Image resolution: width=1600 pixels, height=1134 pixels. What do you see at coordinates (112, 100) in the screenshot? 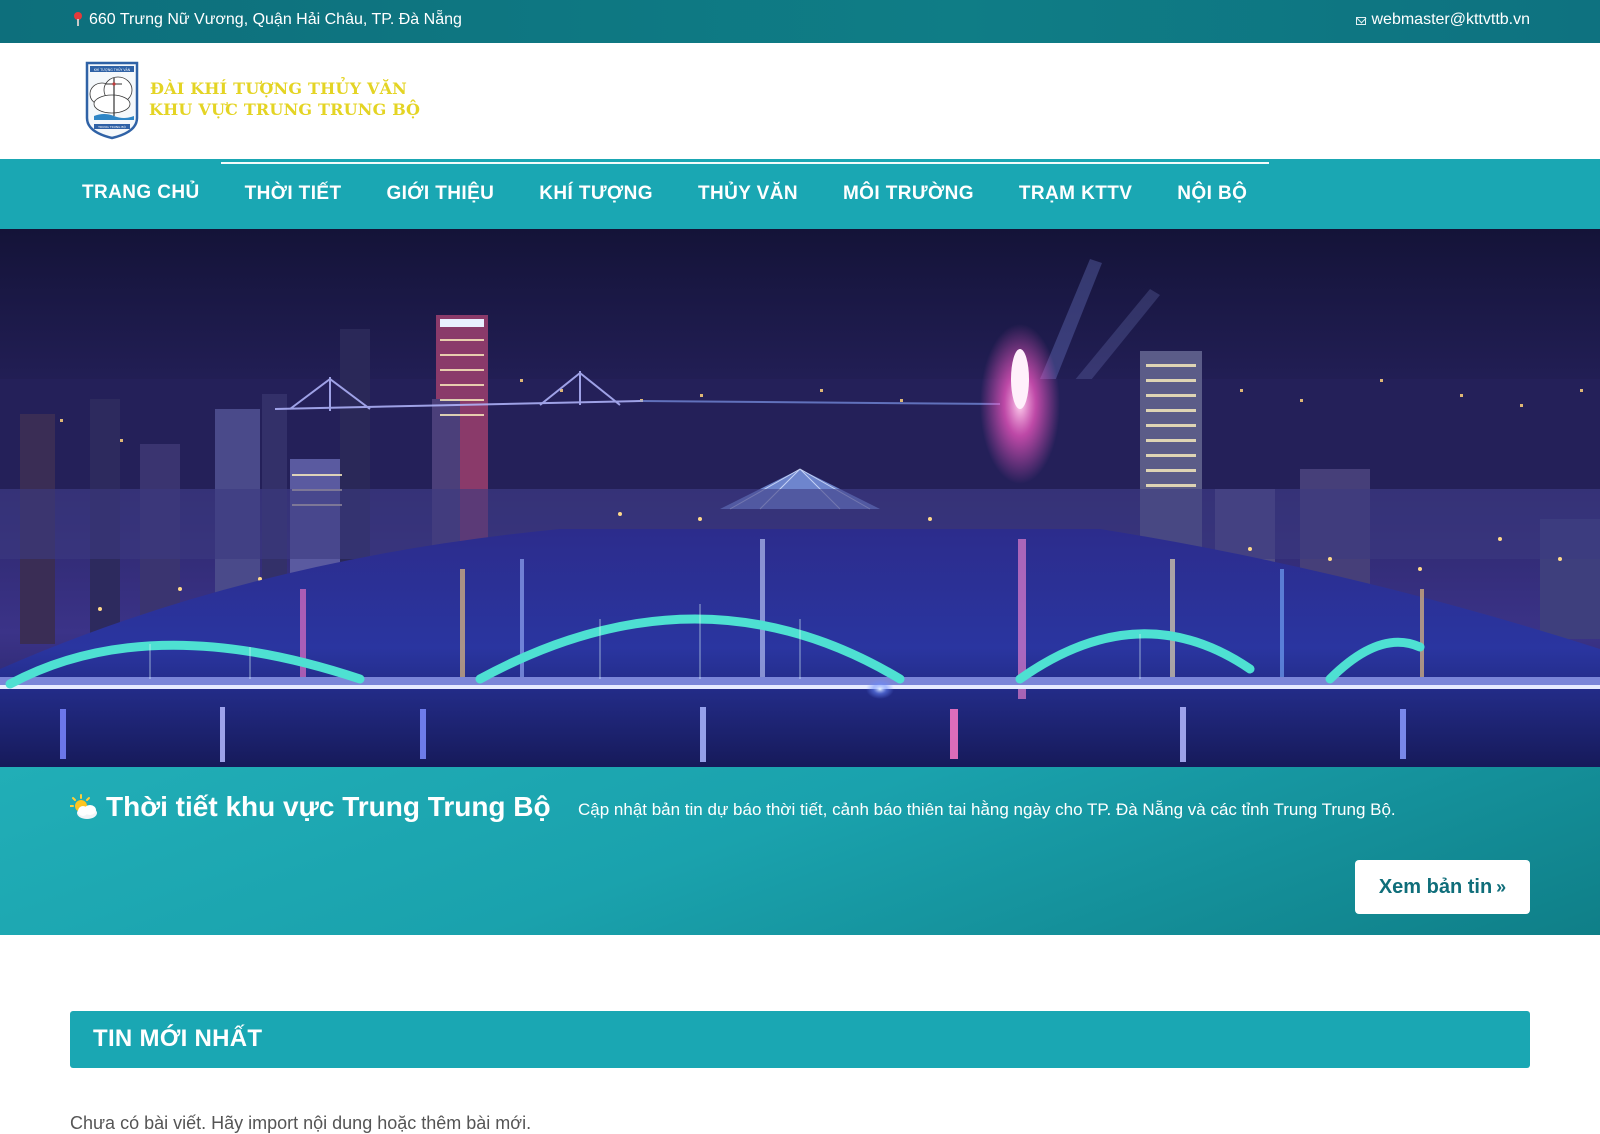
I see `logo-emblem-icon: KHÍ TƯỢNG THỦY VĂN TRUNG TRUNG BỘ` at bounding box center [112, 100].